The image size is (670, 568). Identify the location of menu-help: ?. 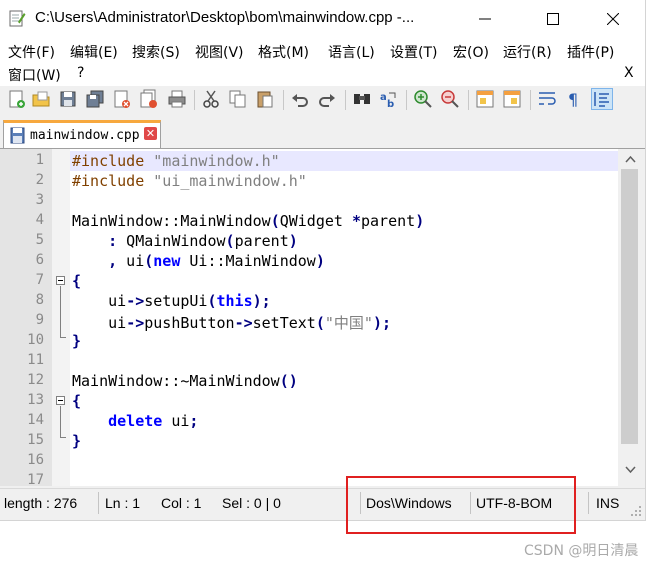
(80, 73).